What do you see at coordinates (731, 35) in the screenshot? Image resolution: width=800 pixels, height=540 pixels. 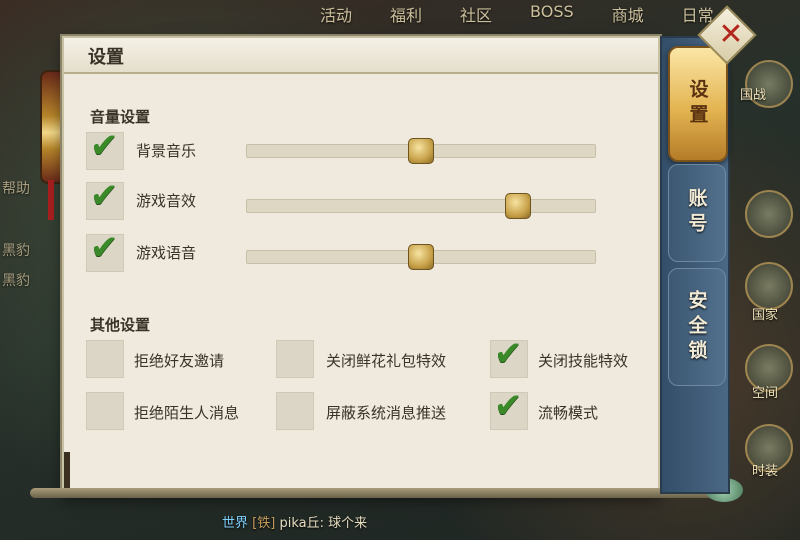 I see `close-icon: ✕` at bounding box center [731, 35].